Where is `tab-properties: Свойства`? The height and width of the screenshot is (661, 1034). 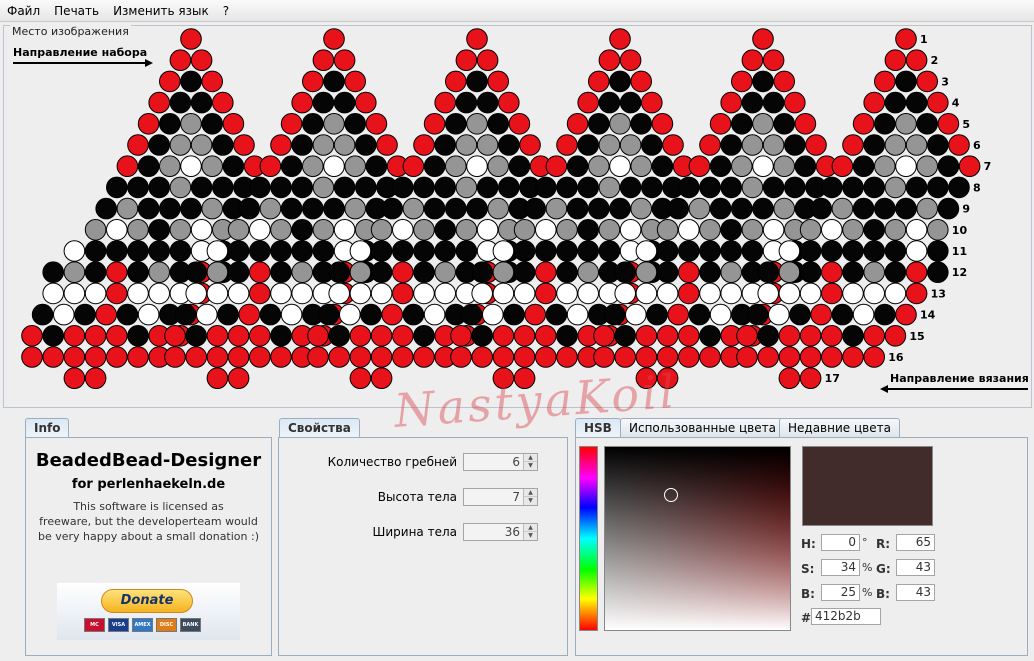
tab-properties: Свойства is located at coordinates (319, 427).